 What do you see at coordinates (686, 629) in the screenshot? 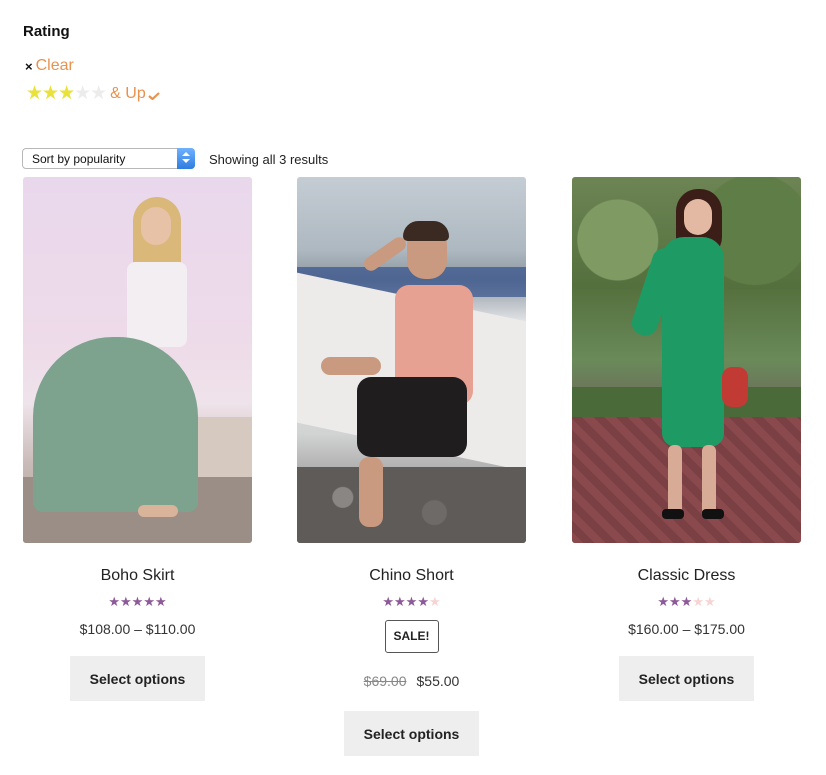
I see `product-price: $160.00 – $175.00` at bounding box center [686, 629].